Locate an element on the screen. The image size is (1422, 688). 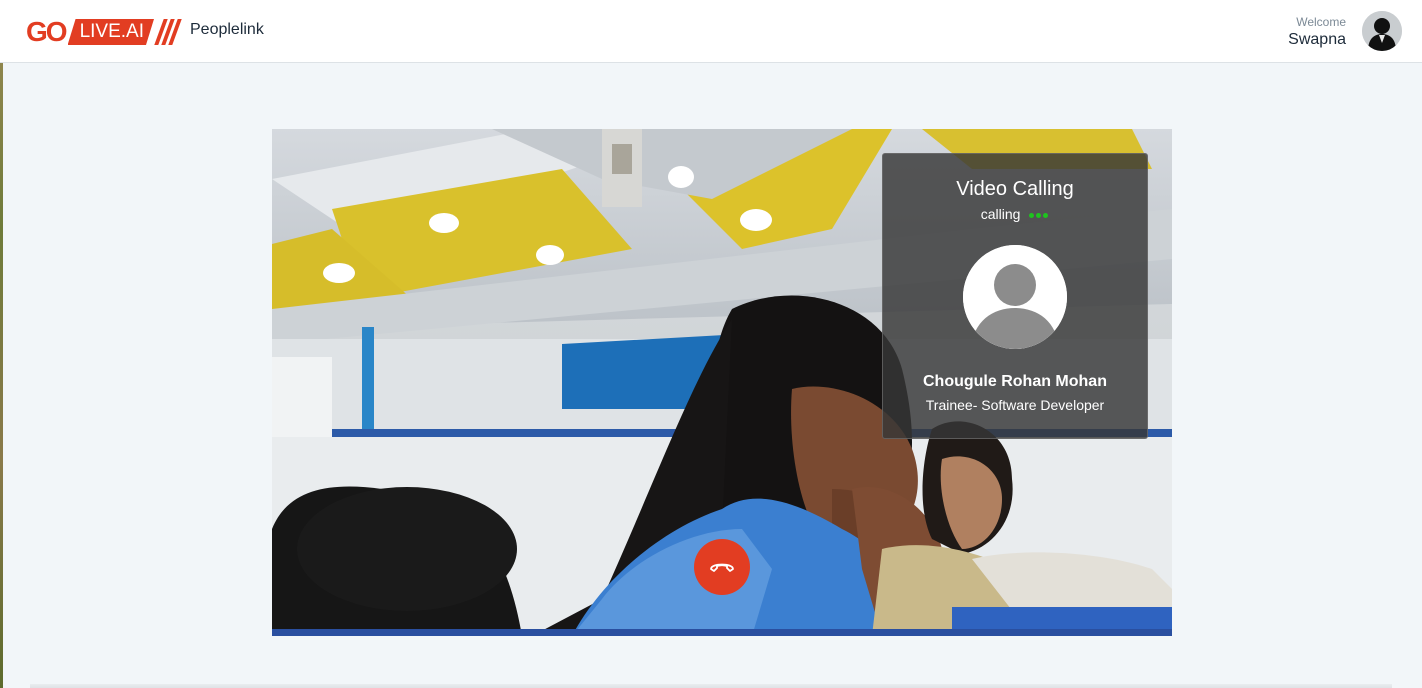
golive-logo: GO LIVE.AI is located at coordinates (104, 31).